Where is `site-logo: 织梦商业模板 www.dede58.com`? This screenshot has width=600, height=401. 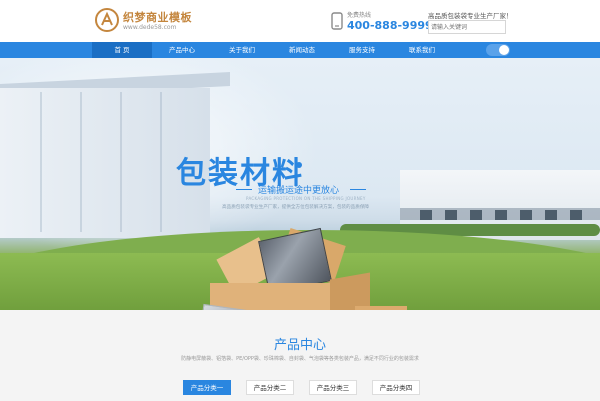
site-logo: 织梦商业模板 www.dede58.com is located at coordinates (160, 22).